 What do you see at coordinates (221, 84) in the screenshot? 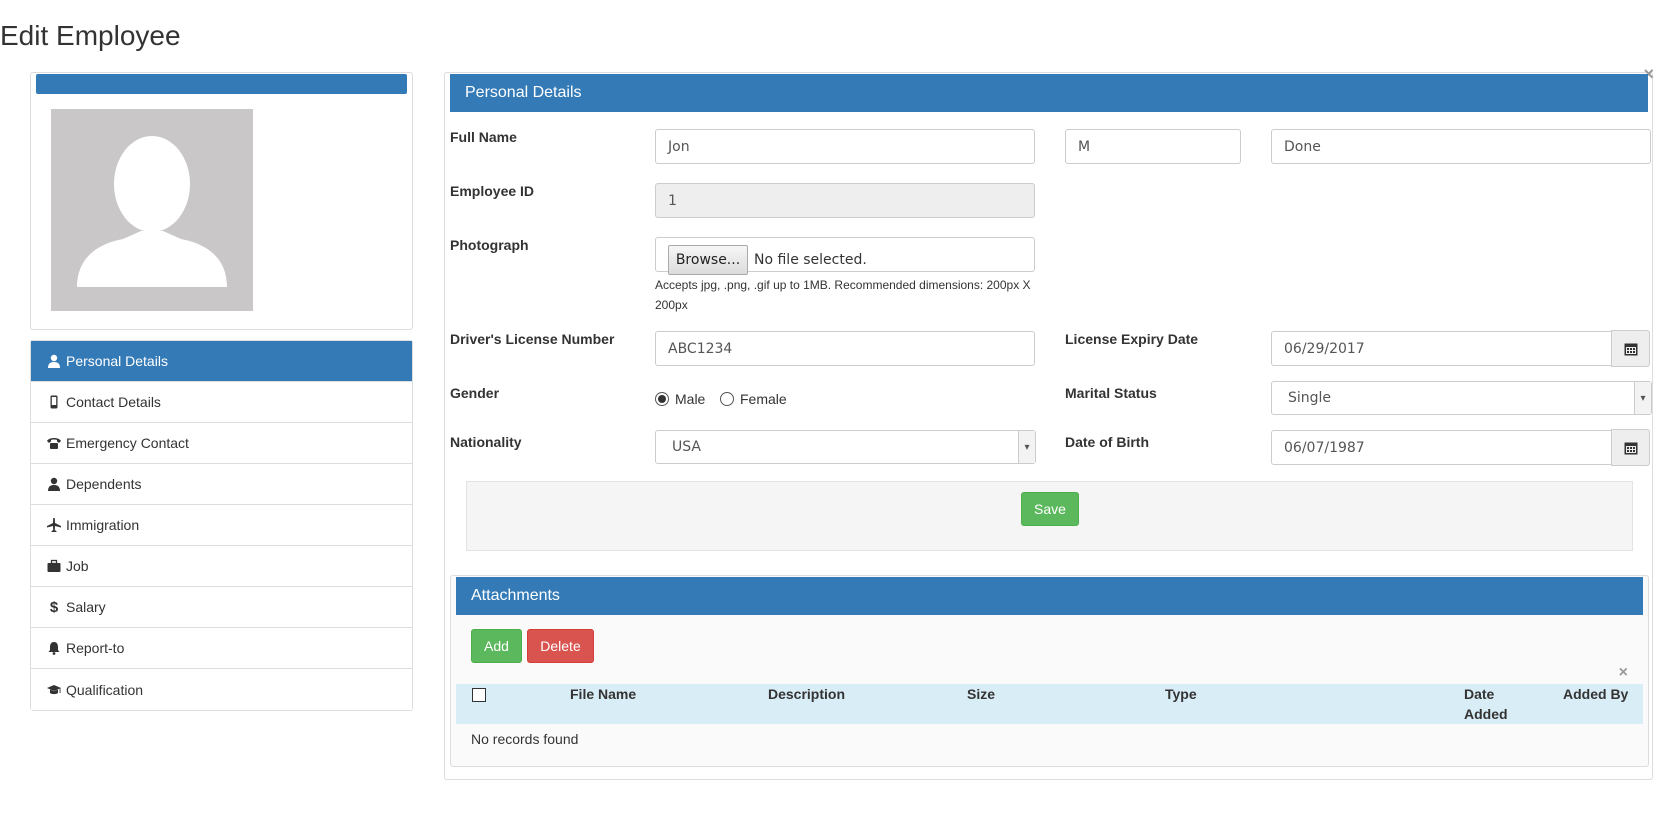
I see `photo-panel-header` at bounding box center [221, 84].